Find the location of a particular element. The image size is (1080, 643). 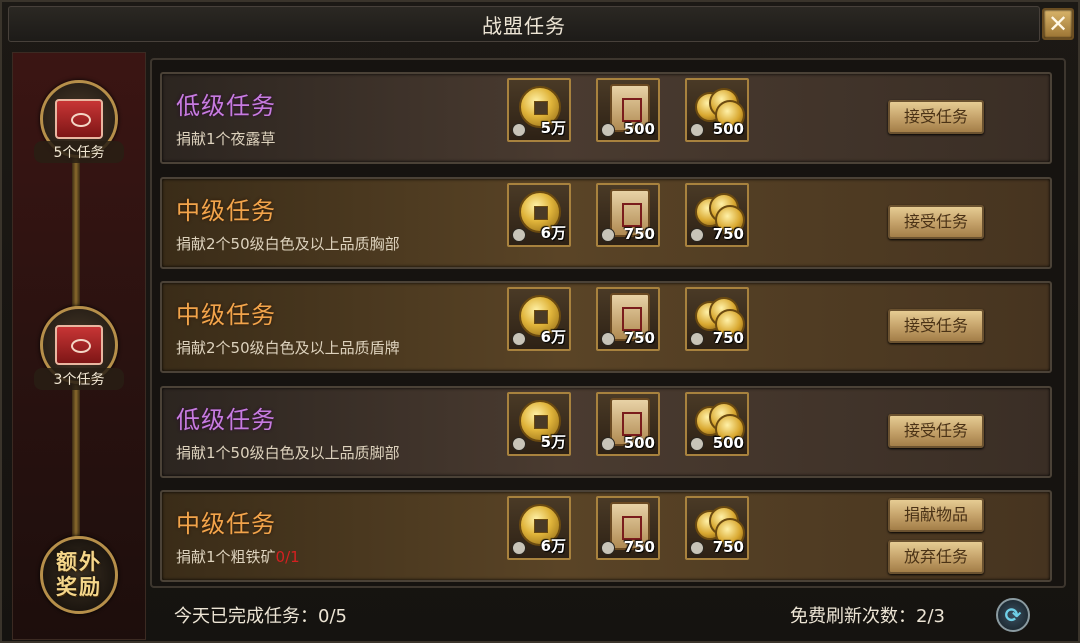

title-bar: 战盟任务 is located at coordinates (524, 24).